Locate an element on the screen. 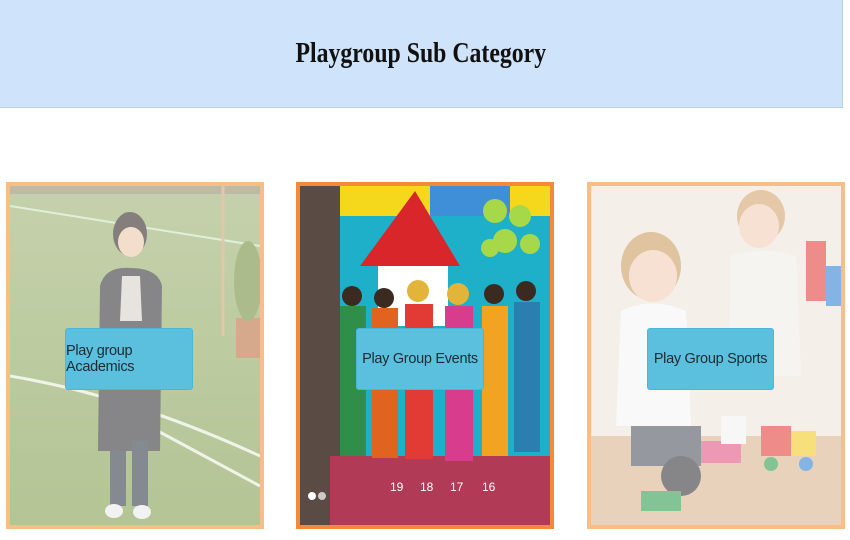 This screenshot has height=540, width=850. svg-text: 18 is located at coordinates (427, 487).